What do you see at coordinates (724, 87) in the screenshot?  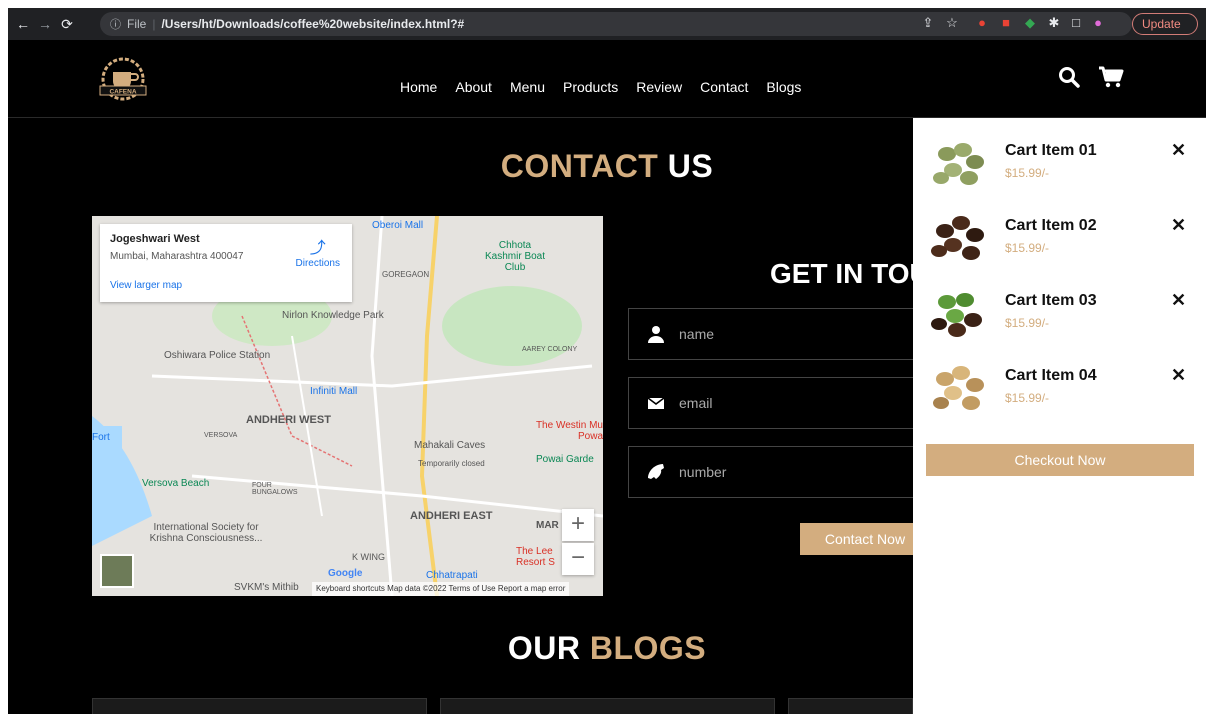 I see `nav-contact: Contact` at bounding box center [724, 87].